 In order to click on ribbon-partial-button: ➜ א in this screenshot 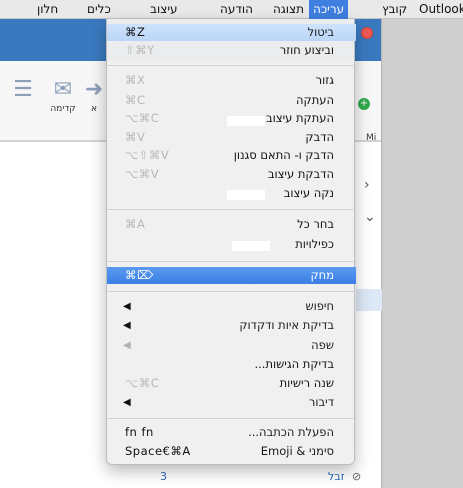, I will do `click(94, 101)`.